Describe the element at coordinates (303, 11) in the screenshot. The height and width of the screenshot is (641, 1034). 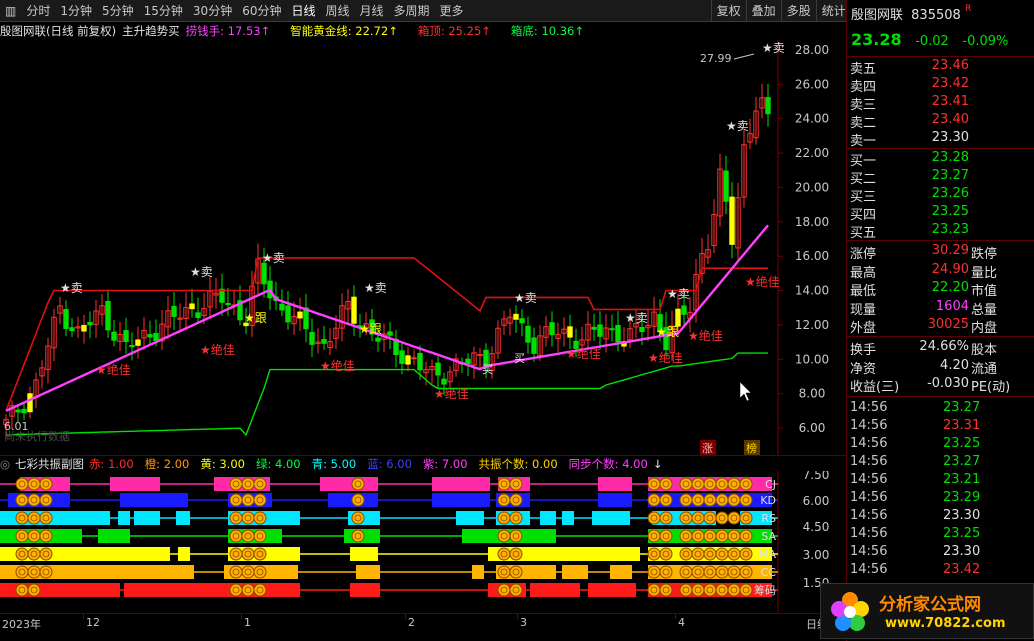
I see `period-tab: 日线` at that location.